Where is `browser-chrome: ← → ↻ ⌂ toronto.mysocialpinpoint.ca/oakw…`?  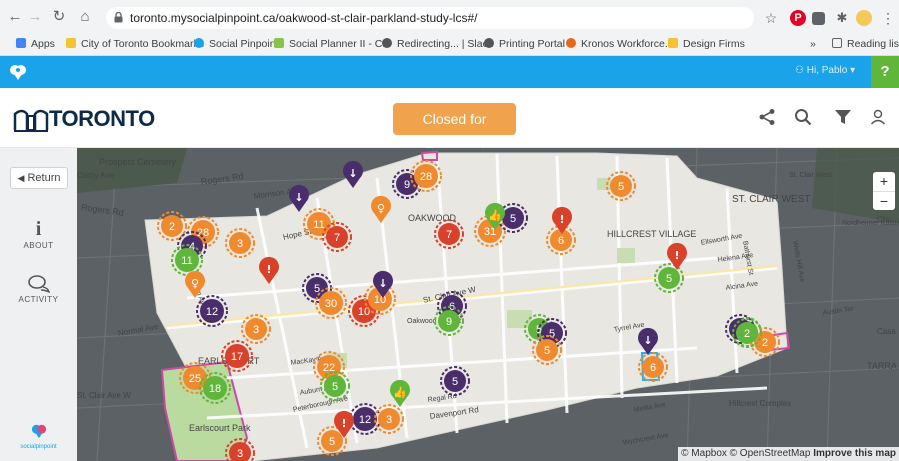 browser-chrome: ← → ↻ ⌂ toronto.mysocialpinpoint.ca/oakw… is located at coordinates (449, 28).